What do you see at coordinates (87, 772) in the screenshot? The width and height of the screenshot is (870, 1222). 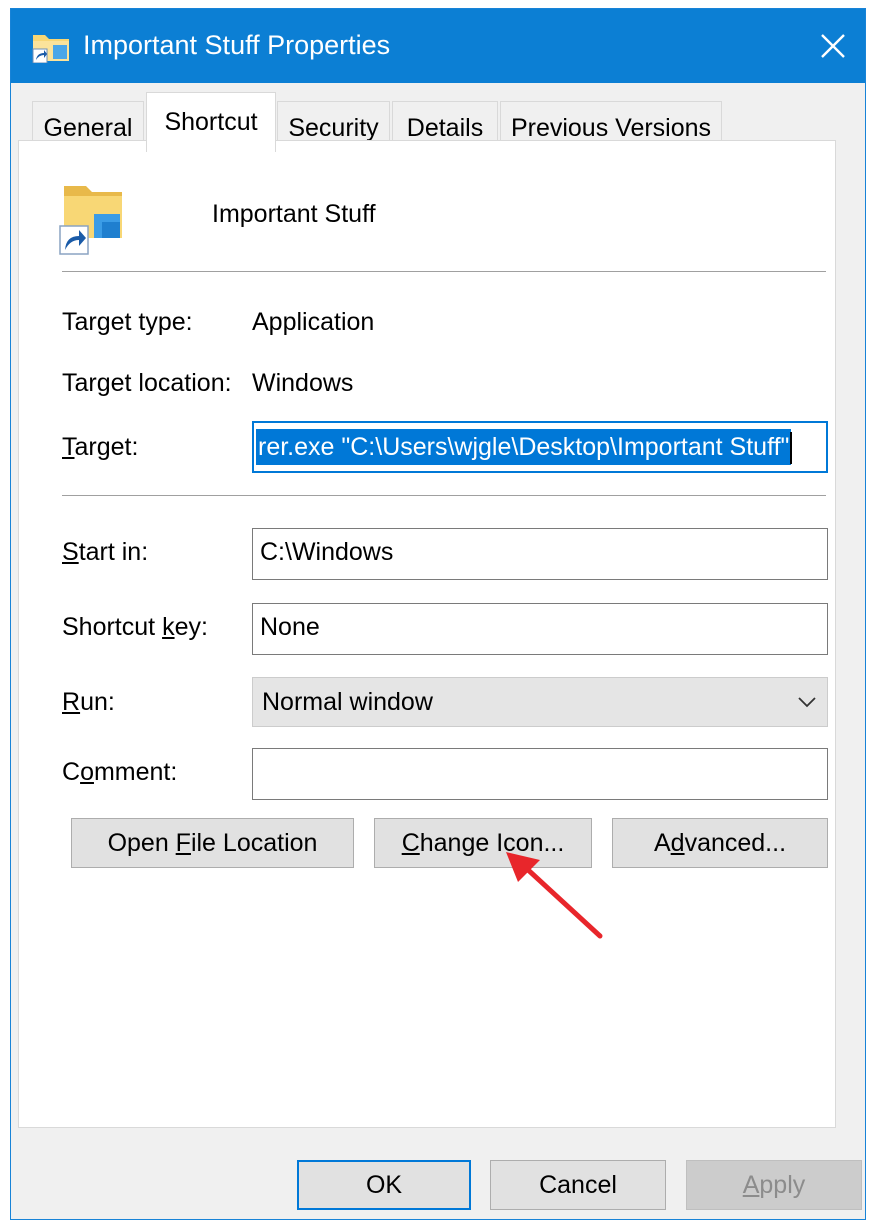 I see `comment-label-mnemonic: o` at bounding box center [87, 772].